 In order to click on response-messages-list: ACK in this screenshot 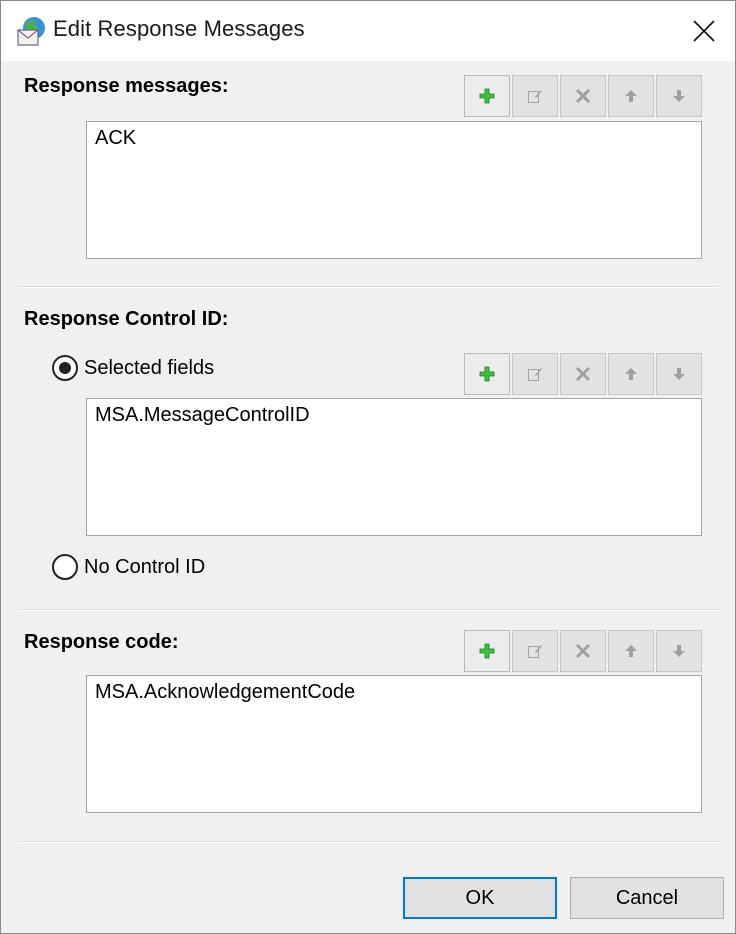, I will do `click(394, 190)`.